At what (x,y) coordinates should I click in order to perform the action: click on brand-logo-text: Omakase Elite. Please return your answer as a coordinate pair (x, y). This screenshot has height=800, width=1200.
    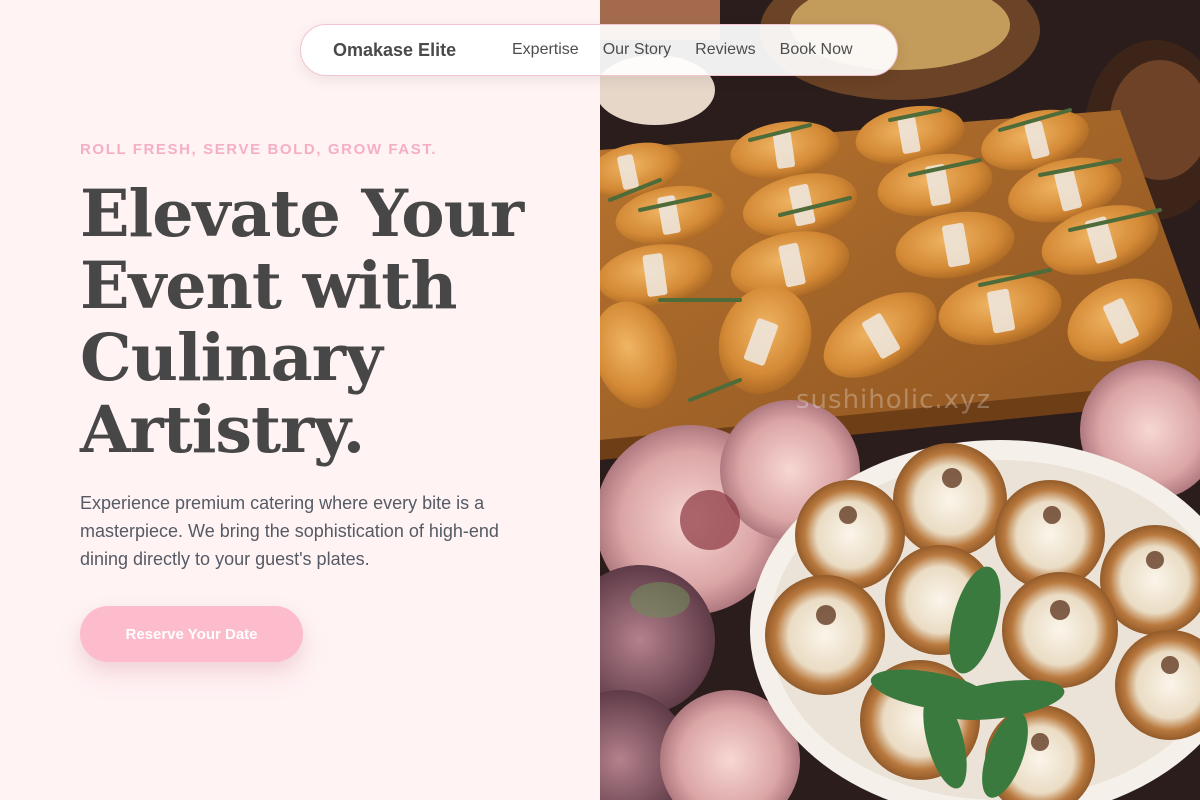
    Looking at the image, I should click on (394, 50).